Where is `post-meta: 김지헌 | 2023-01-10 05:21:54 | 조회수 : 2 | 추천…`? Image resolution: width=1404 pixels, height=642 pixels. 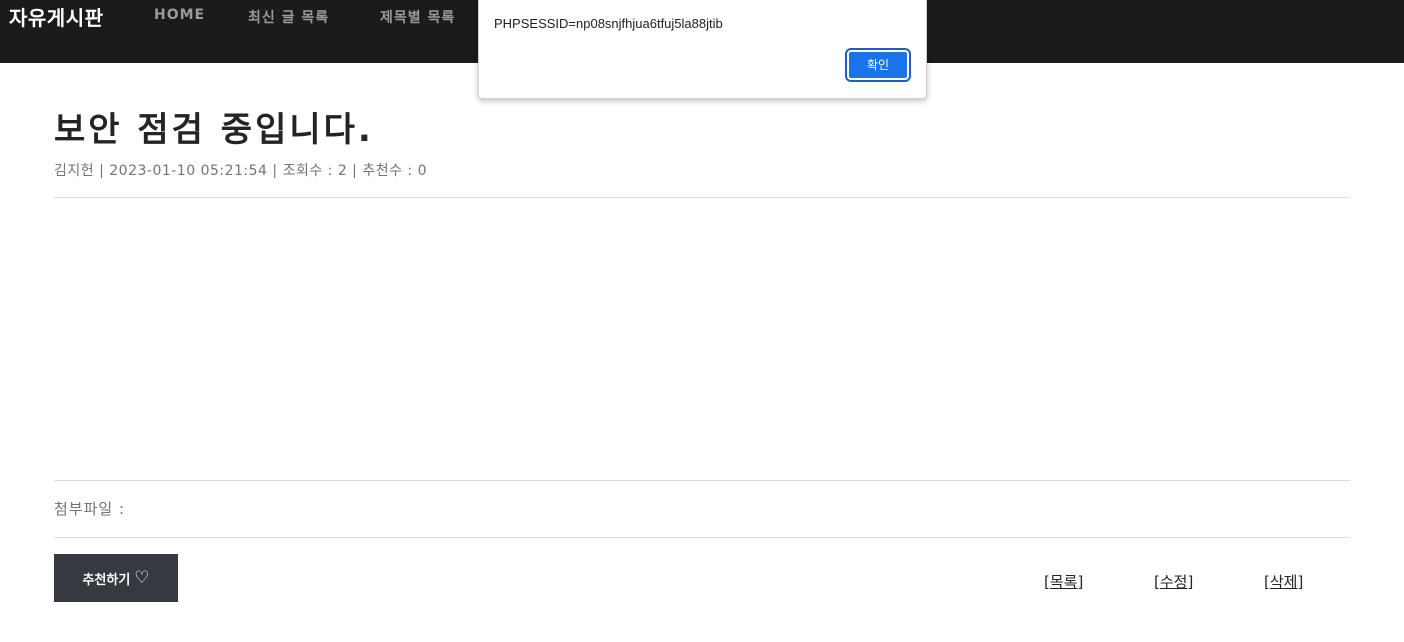 post-meta: 김지헌 | 2023-01-10 05:21:54 | 조회수 : 2 | 추천… is located at coordinates (241, 171).